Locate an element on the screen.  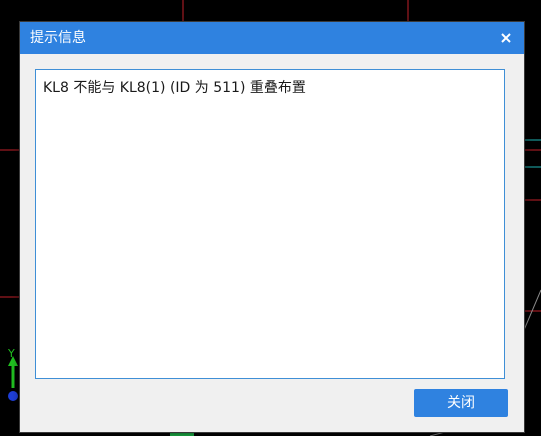
cad-green-block is located at coordinates (182, 434).